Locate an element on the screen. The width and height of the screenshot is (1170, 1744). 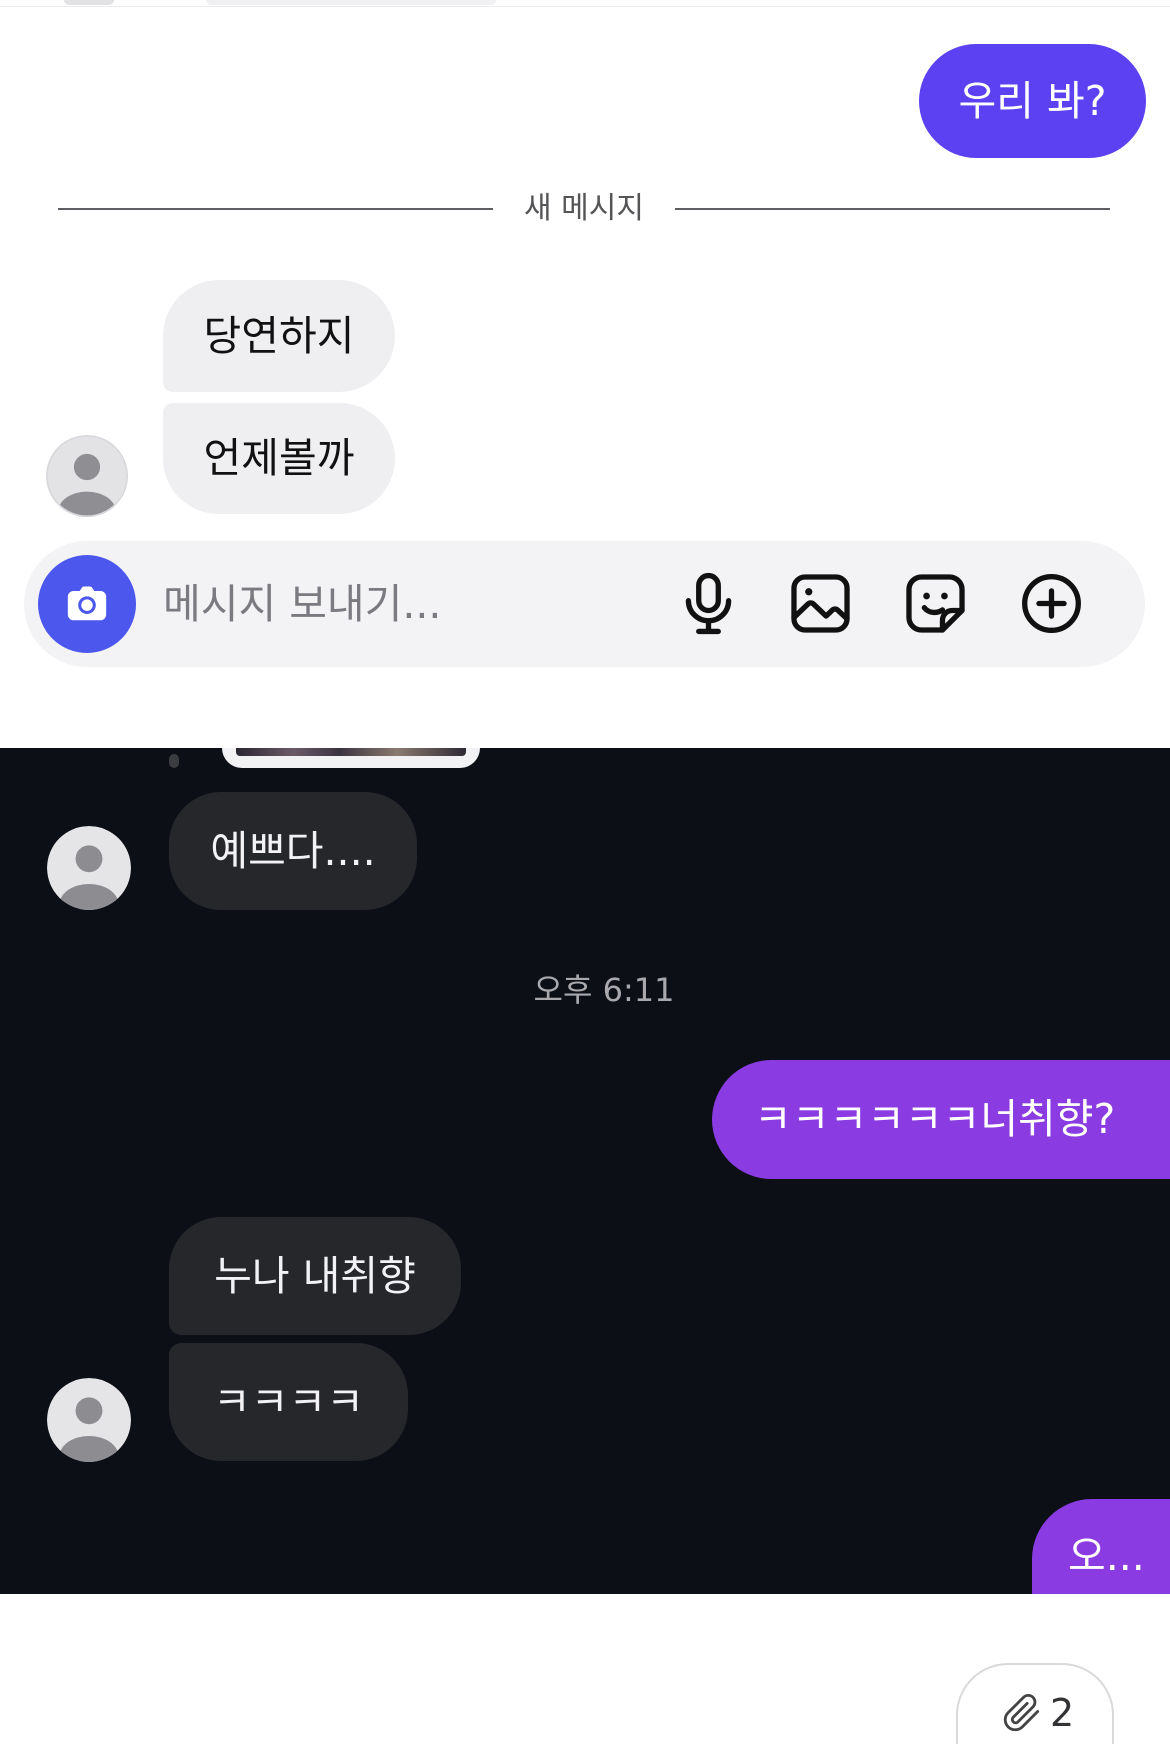
message-timestamp: 오후 6:11 is located at coordinates (604, 990).